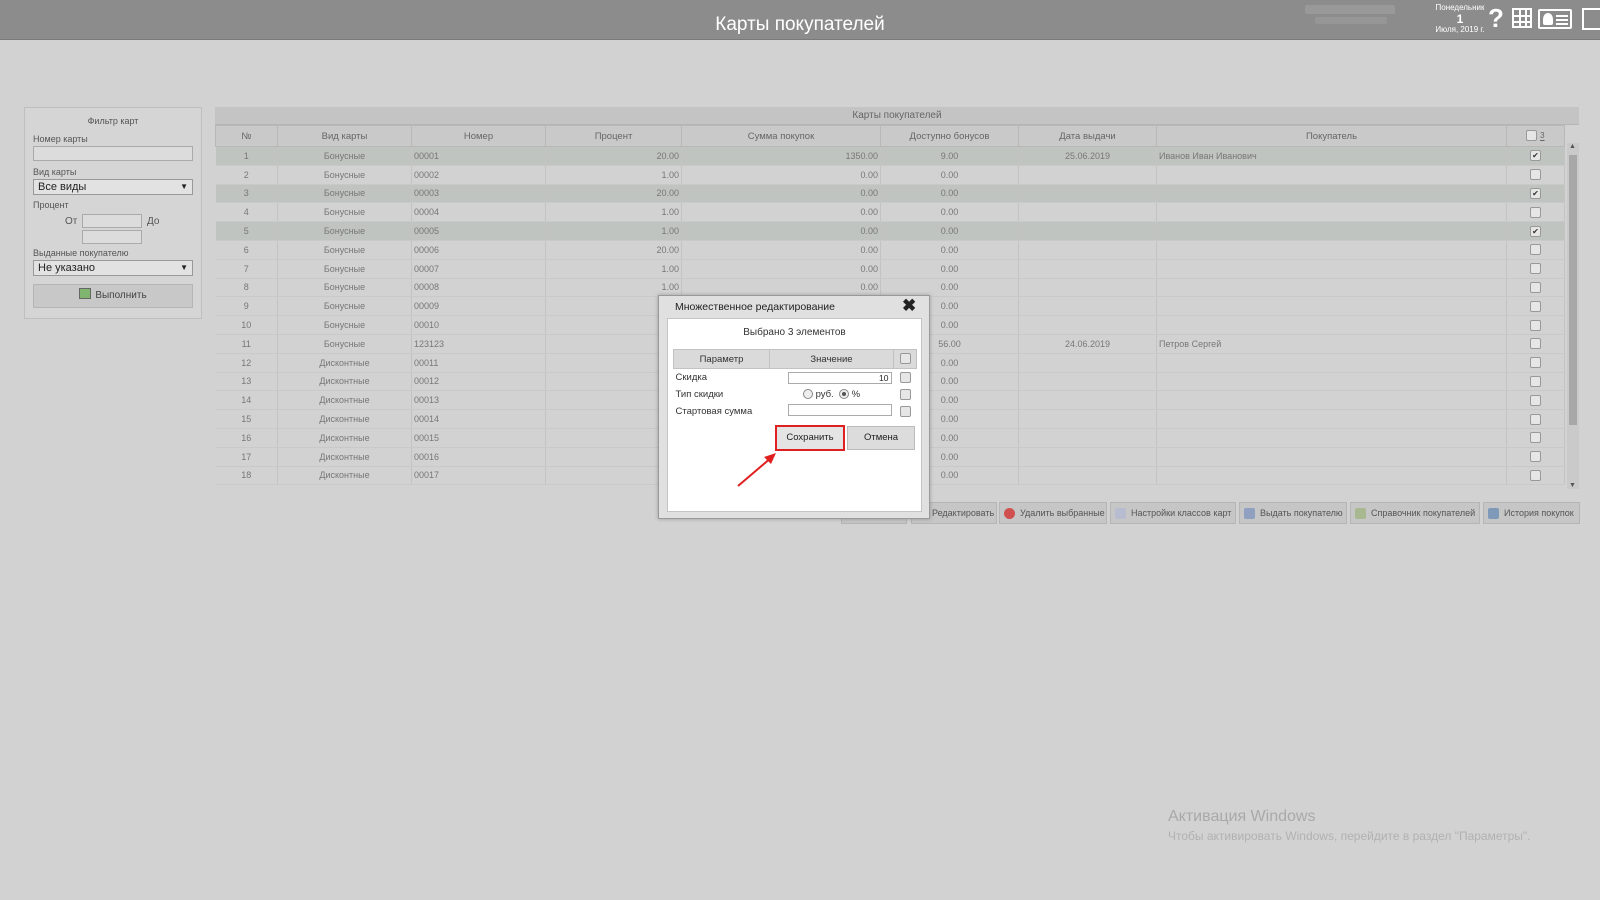 The height and width of the screenshot is (900, 1600). I want to click on percent-to-input, so click(112, 237).